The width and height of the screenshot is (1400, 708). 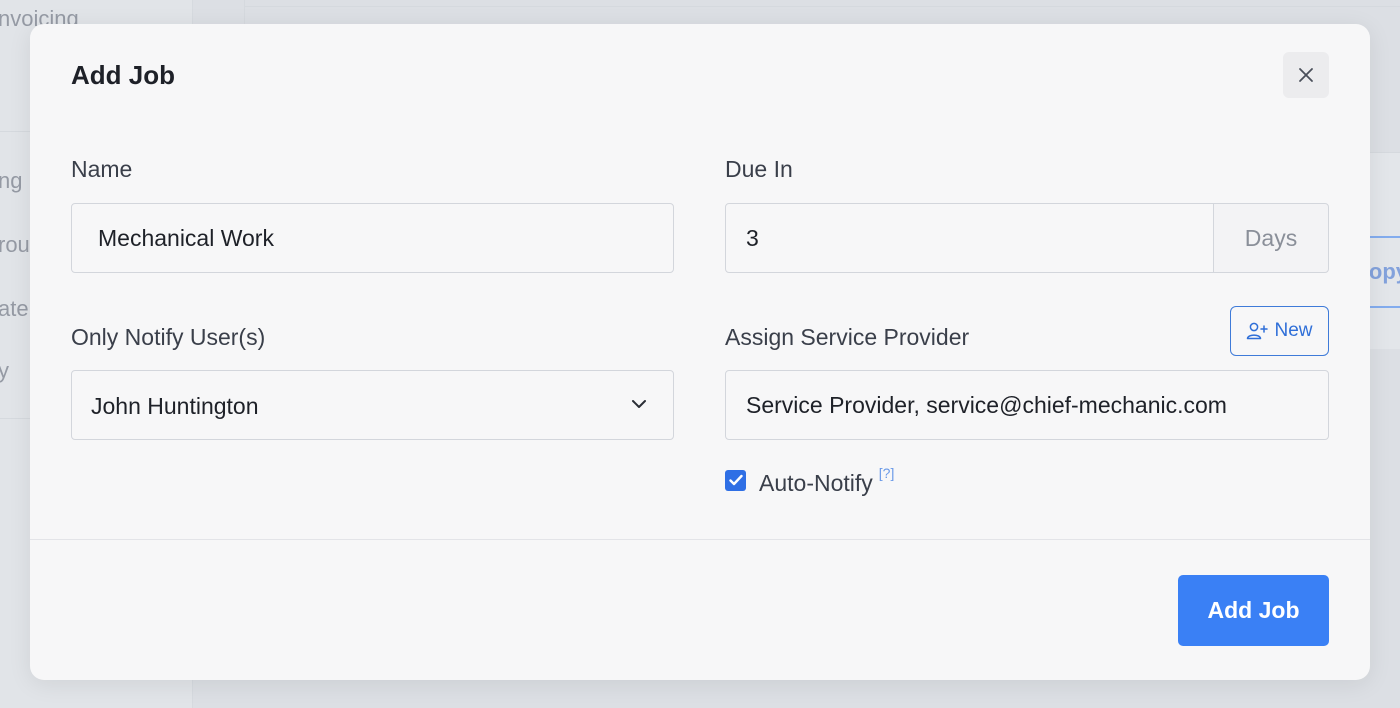 What do you see at coordinates (1027, 405) in the screenshot?
I see `service-provider-input` at bounding box center [1027, 405].